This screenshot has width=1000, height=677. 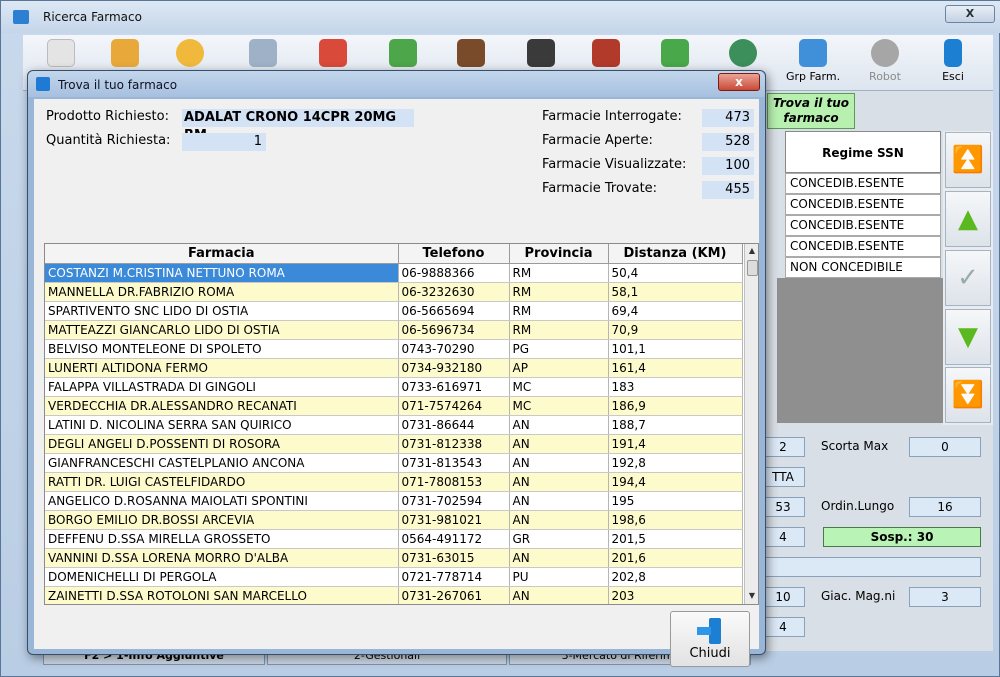 I want to click on main-close-button: X, so click(x=970, y=14).